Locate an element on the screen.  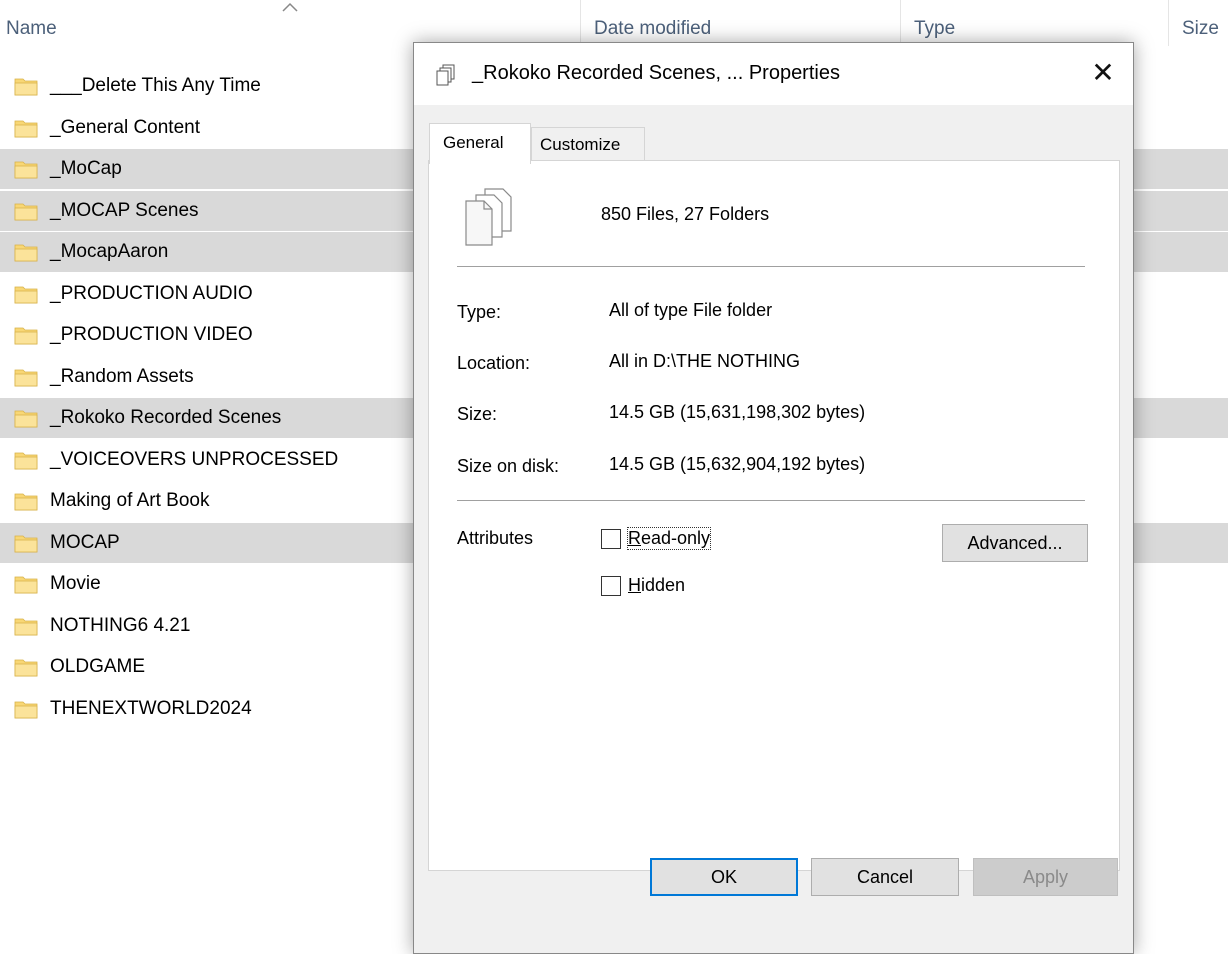
sort-ascending-icon is located at coordinates (290, 7).